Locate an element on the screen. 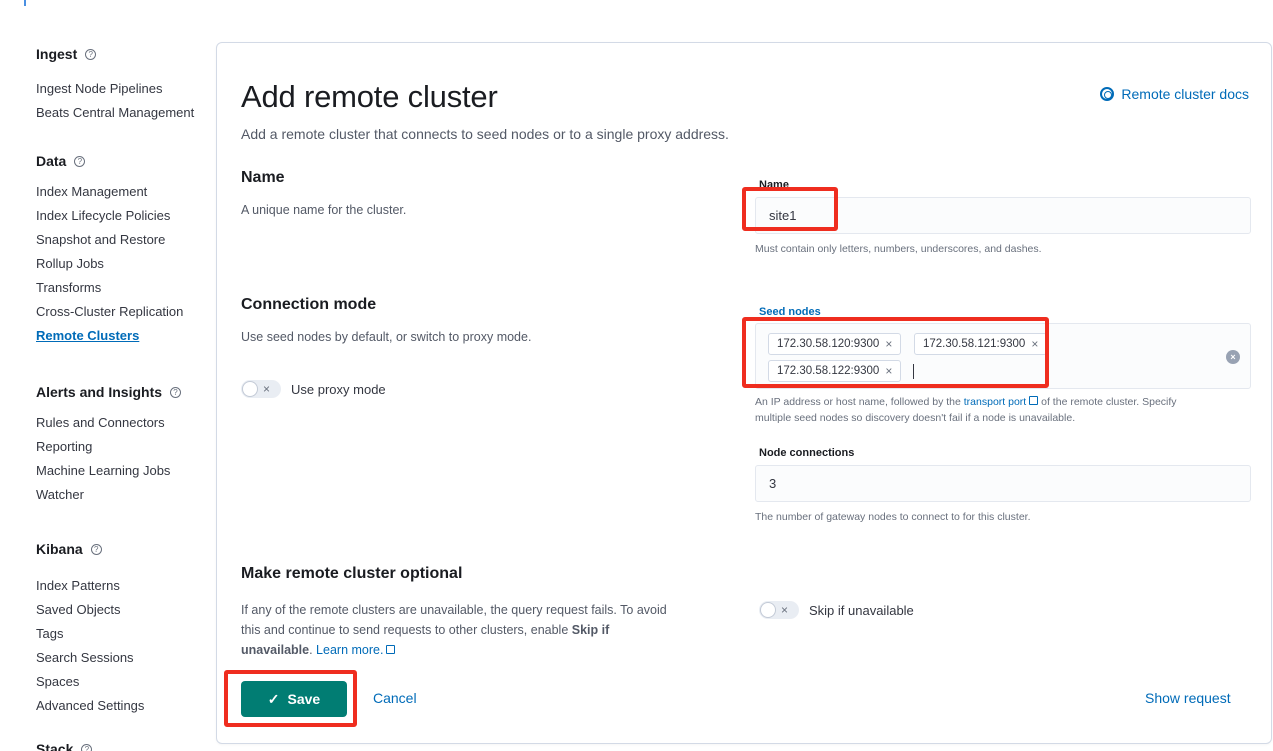 This screenshot has width=1273, height=751. save-button: ✓ Save is located at coordinates (294, 699).